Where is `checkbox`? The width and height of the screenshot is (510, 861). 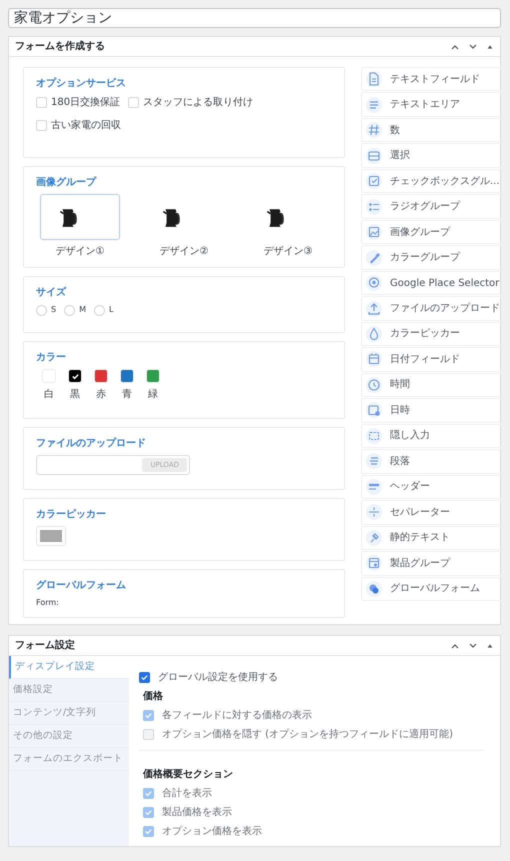 checkbox is located at coordinates (144, 677).